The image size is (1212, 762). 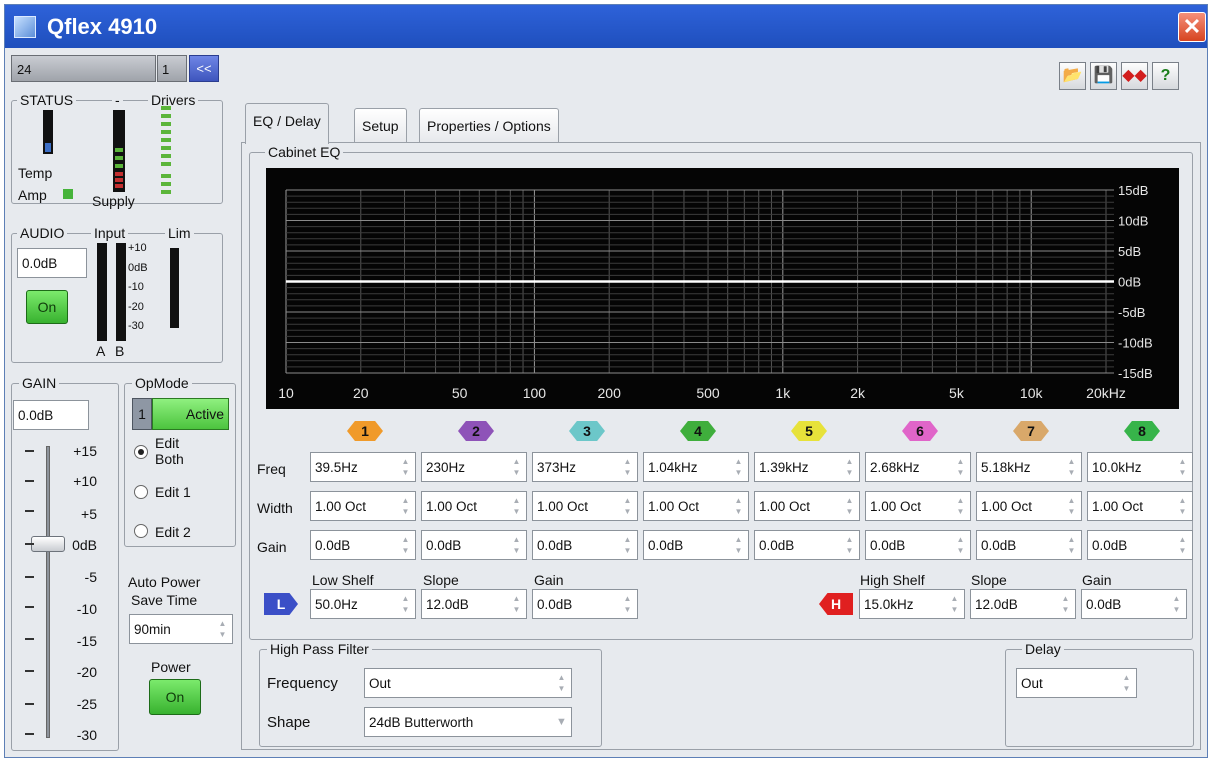 I want to click on gain-scale-label: -25, so click(x=86, y=704).